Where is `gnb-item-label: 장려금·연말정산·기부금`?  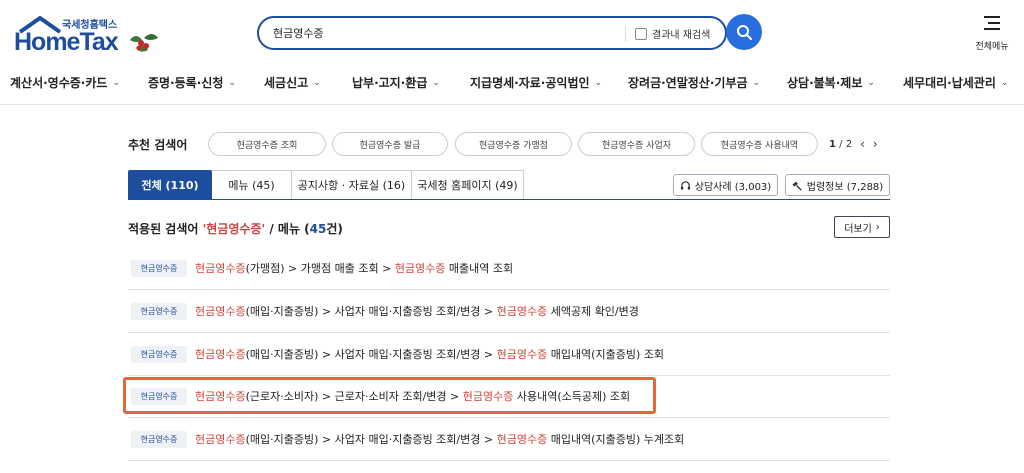
gnb-item-label: 장려금·연말정산·기부금 is located at coordinates (688, 83).